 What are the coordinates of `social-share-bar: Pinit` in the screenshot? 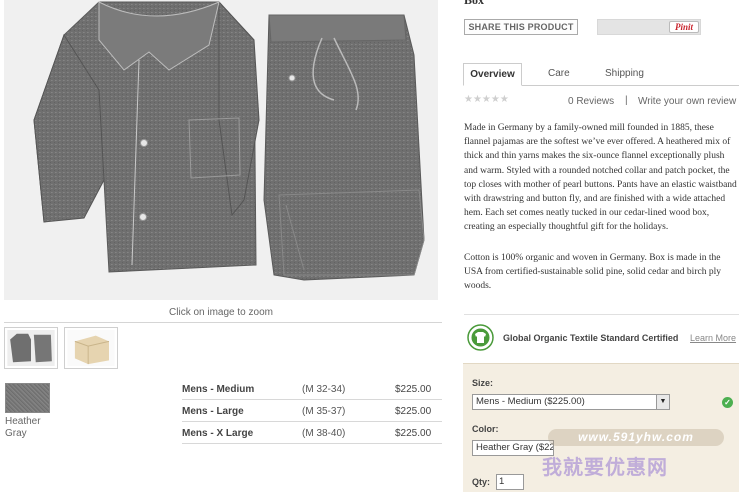 It's located at (649, 27).